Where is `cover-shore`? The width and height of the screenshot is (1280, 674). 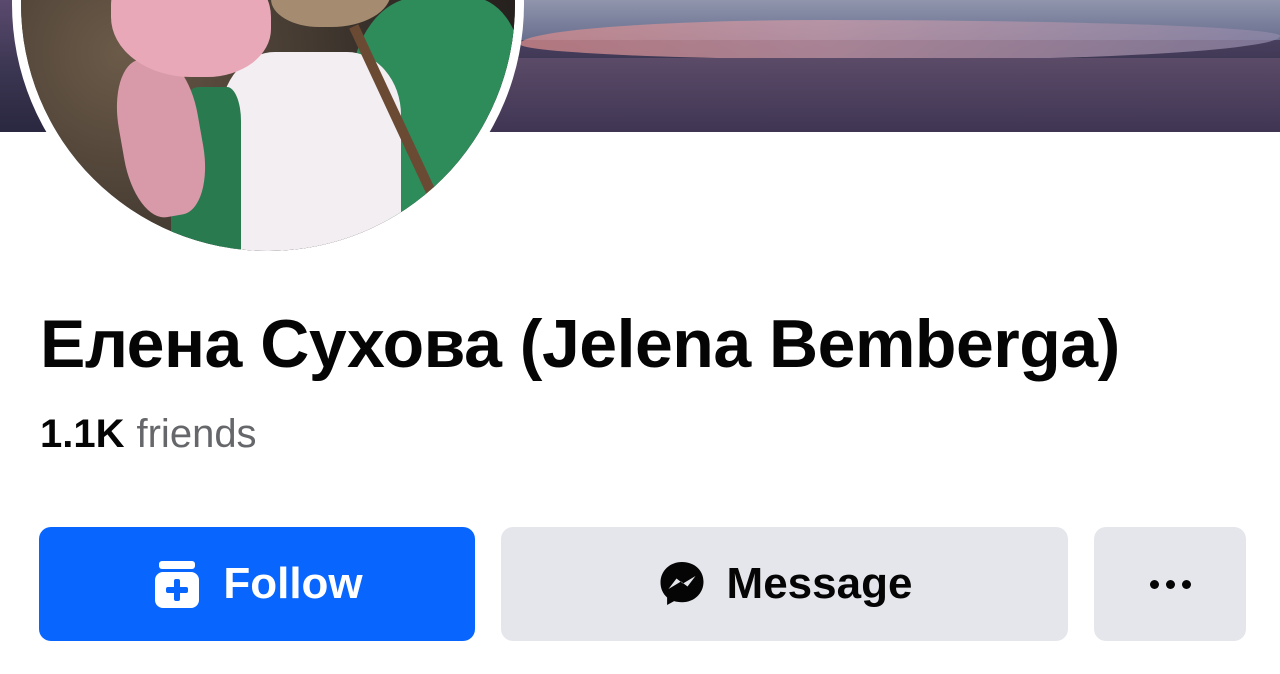
cover-shore is located at coordinates (900, 40).